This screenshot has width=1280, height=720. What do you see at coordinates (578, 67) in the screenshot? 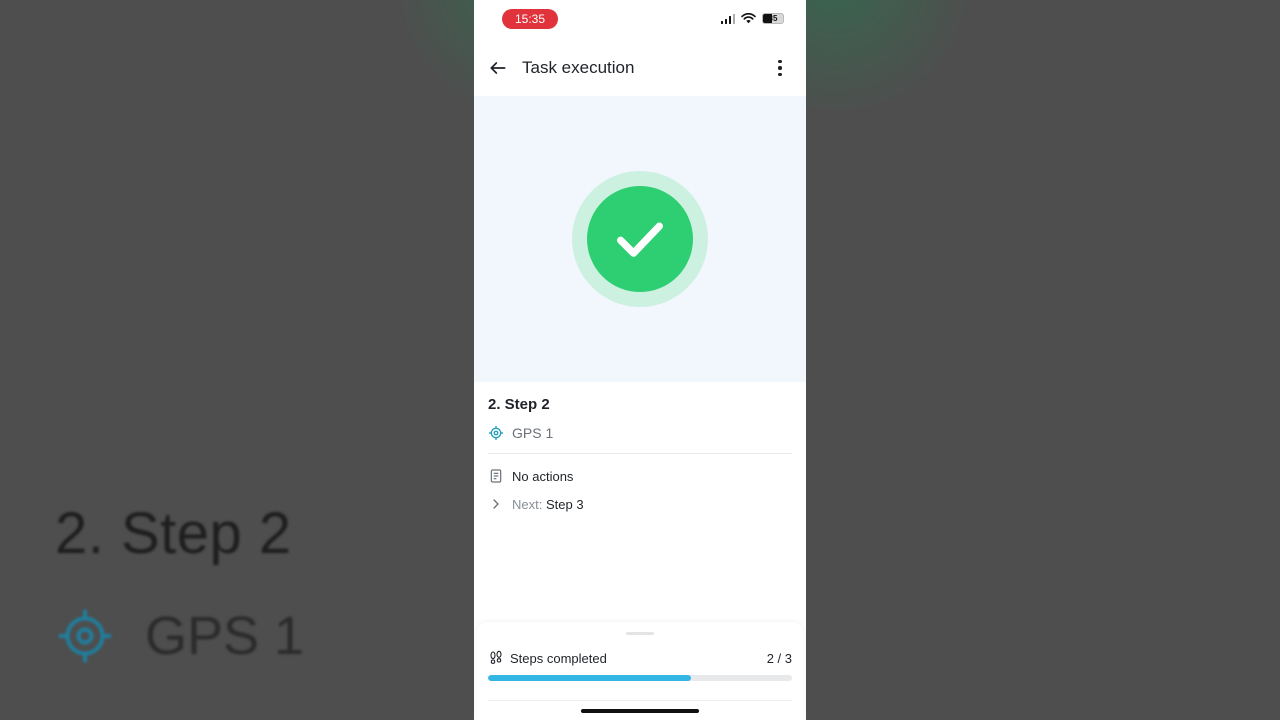
I see `page-title: Task execution` at bounding box center [578, 67].